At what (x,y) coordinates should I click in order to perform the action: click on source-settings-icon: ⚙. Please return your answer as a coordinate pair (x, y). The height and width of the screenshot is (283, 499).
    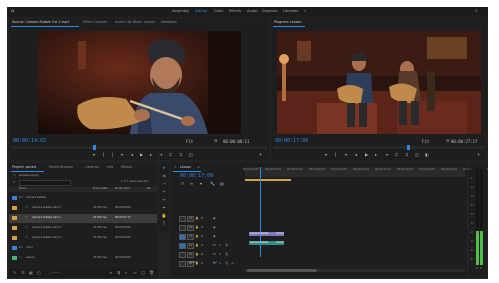
    Looking at the image, I should click on (216, 141).